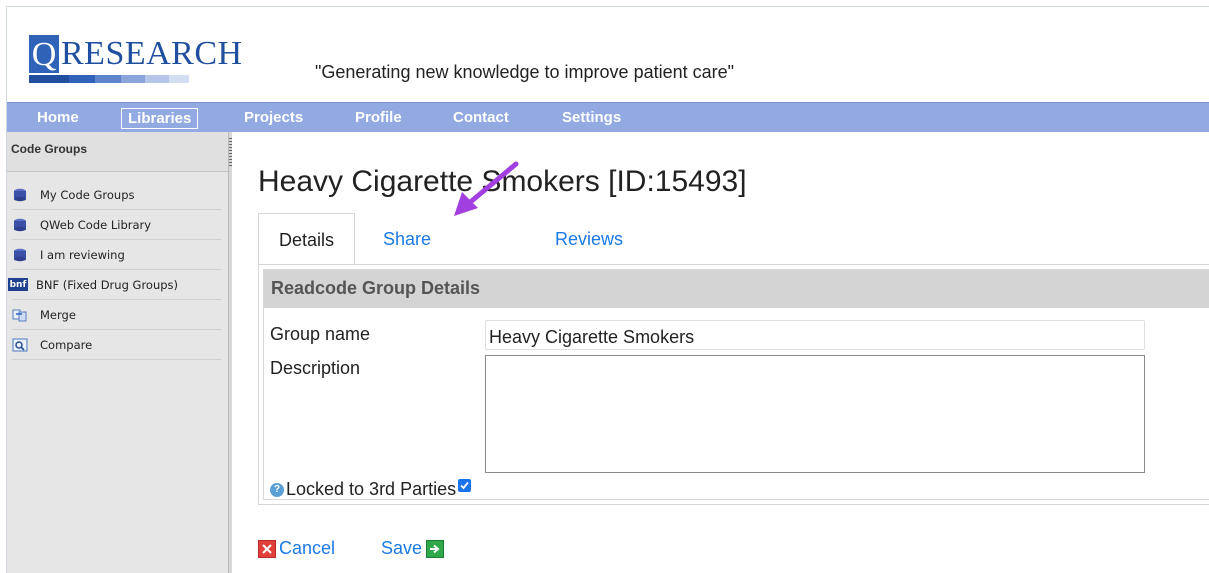 The height and width of the screenshot is (573, 1209). Describe the element at coordinates (82, 254) in the screenshot. I see `sidebar-item-label: I am reviewing` at that location.